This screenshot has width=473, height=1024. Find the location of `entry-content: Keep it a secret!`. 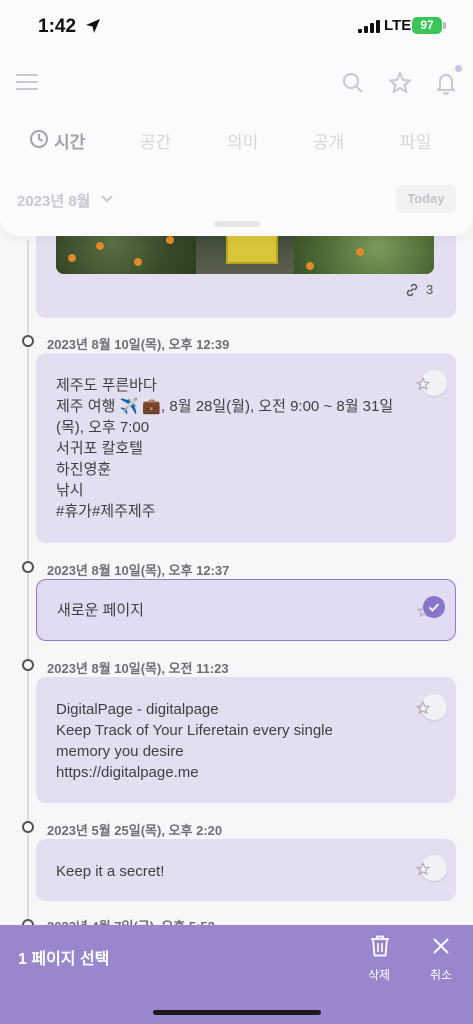

entry-content: Keep it a secret! is located at coordinates (110, 871).